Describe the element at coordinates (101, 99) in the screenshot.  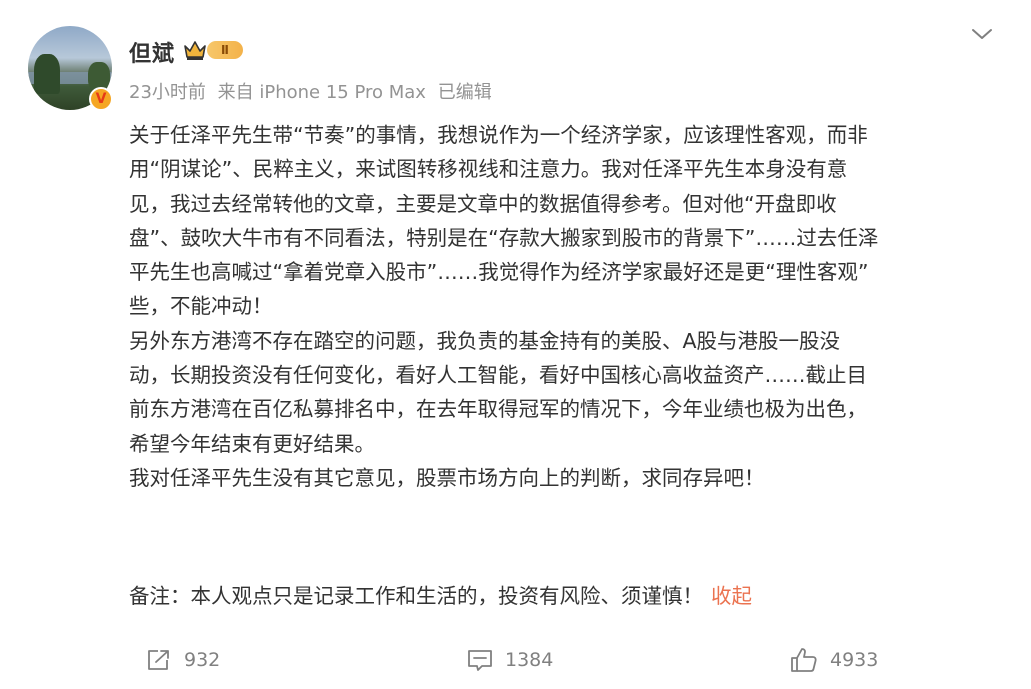
I see `verified-badge-icon: V` at that location.